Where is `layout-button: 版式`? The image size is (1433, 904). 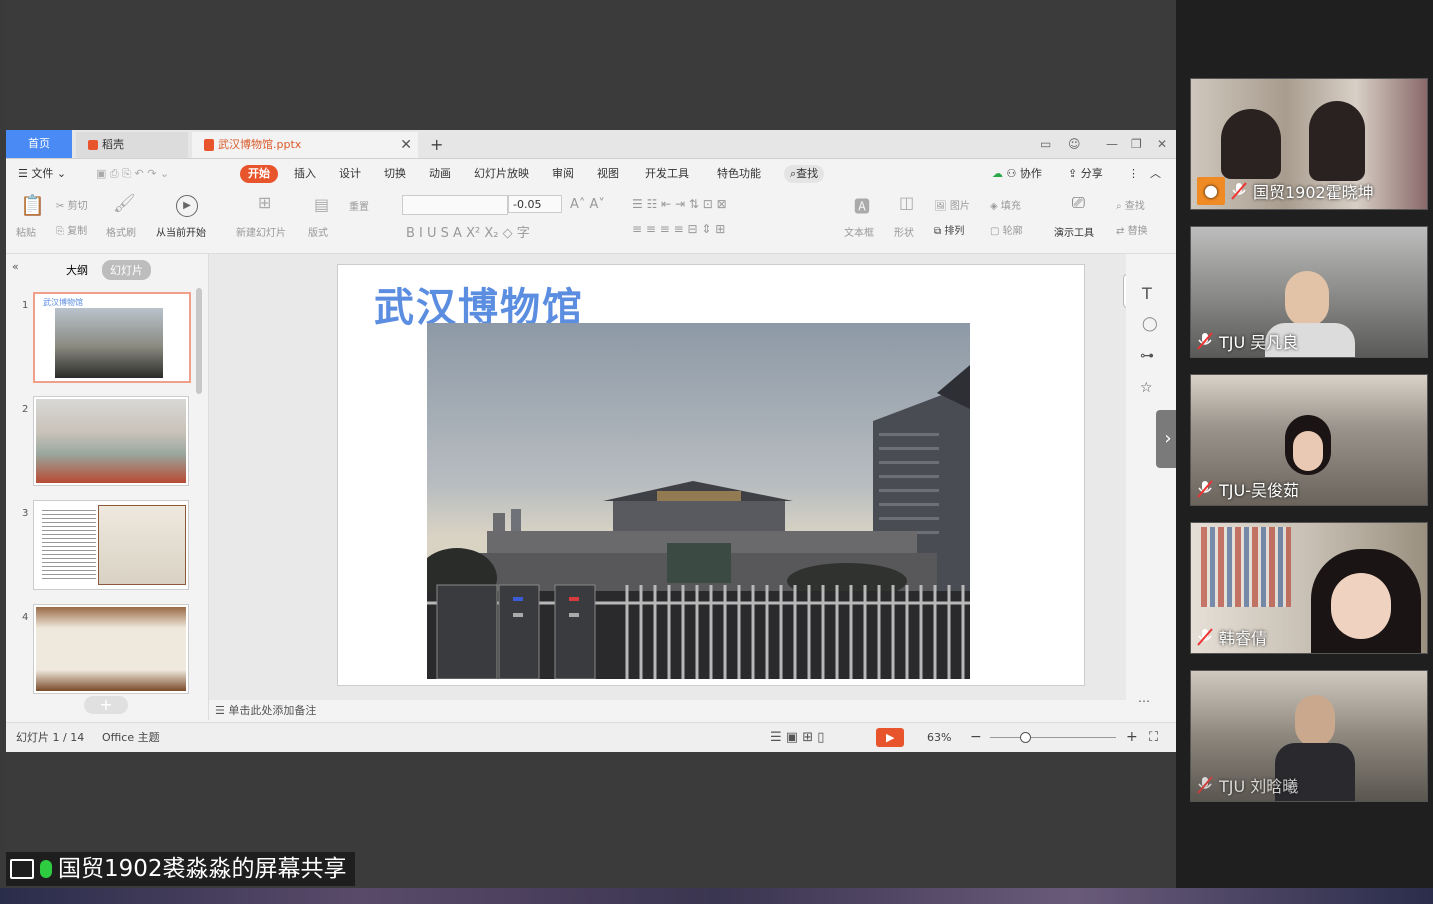
layout-button: 版式 is located at coordinates (318, 231).